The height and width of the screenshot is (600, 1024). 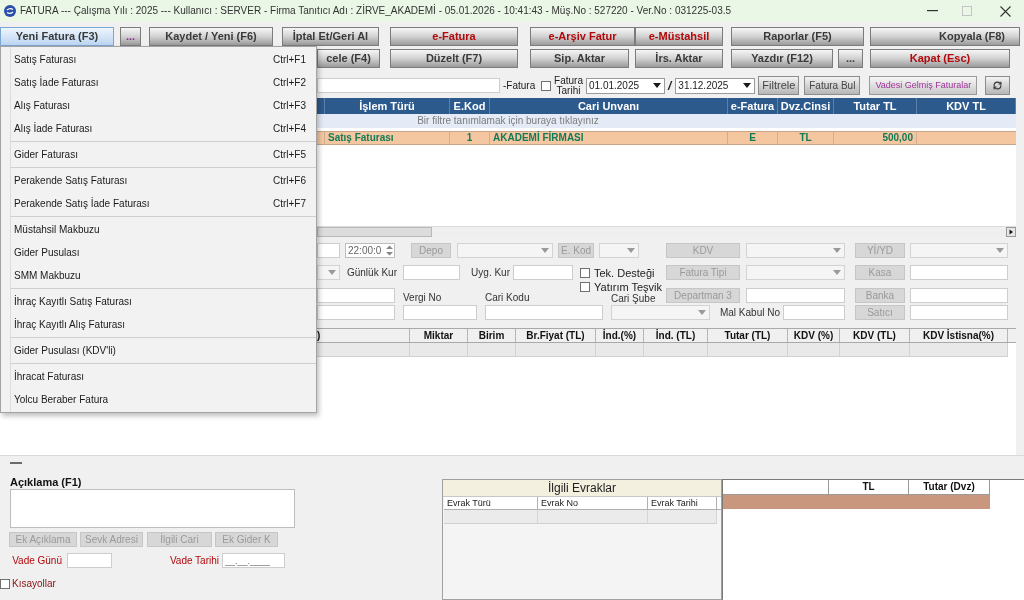 I want to click on menu-item: Alış İade Faturası Ctrl+F4, so click(x=163, y=128).